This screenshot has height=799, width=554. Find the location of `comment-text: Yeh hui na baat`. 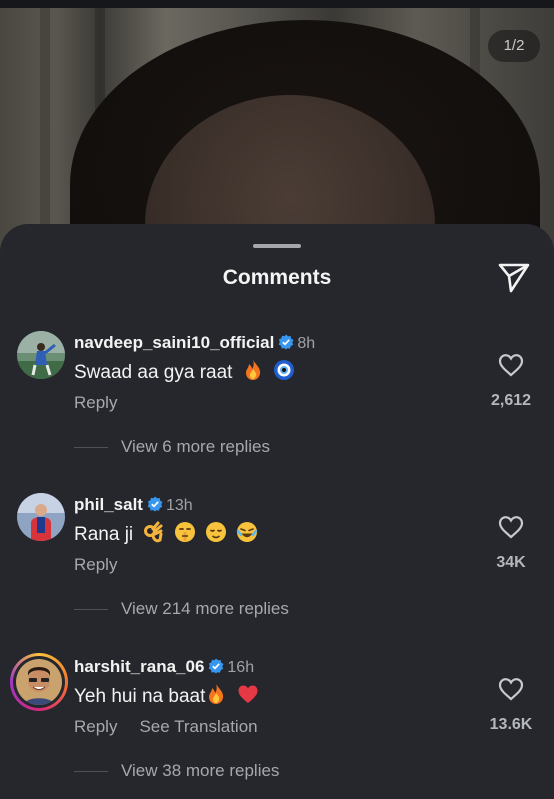

comment-text: Yeh hui na baat is located at coordinates (166, 698).